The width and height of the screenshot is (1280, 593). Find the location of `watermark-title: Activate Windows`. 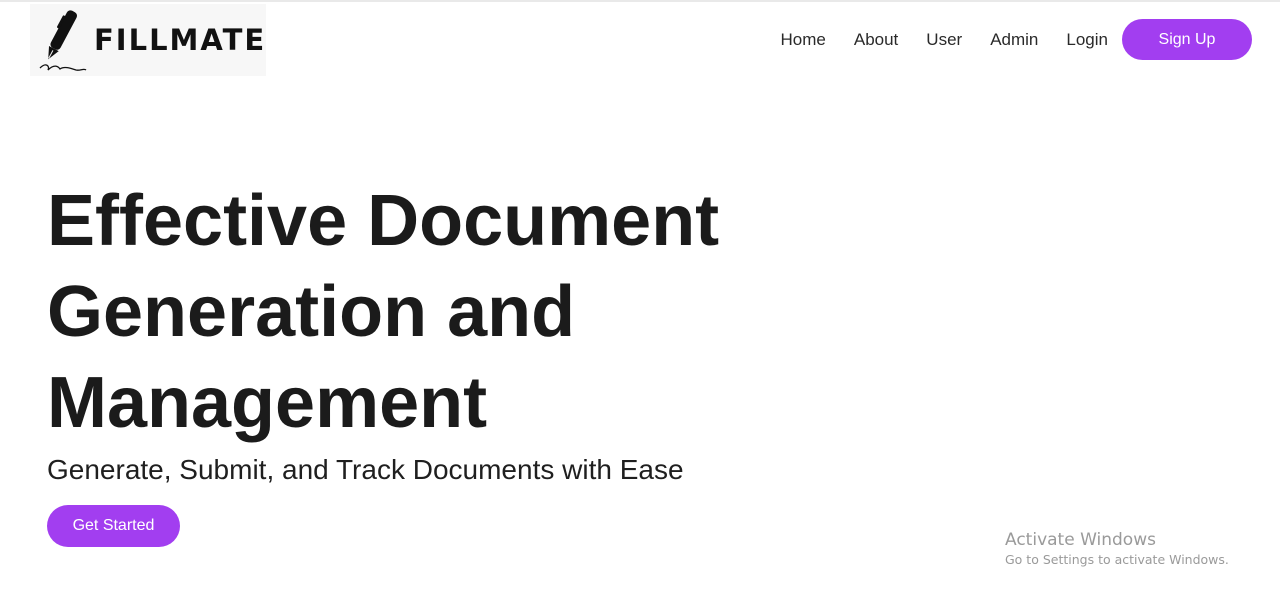

watermark-title: Activate Windows is located at coordinates (1080, 540).